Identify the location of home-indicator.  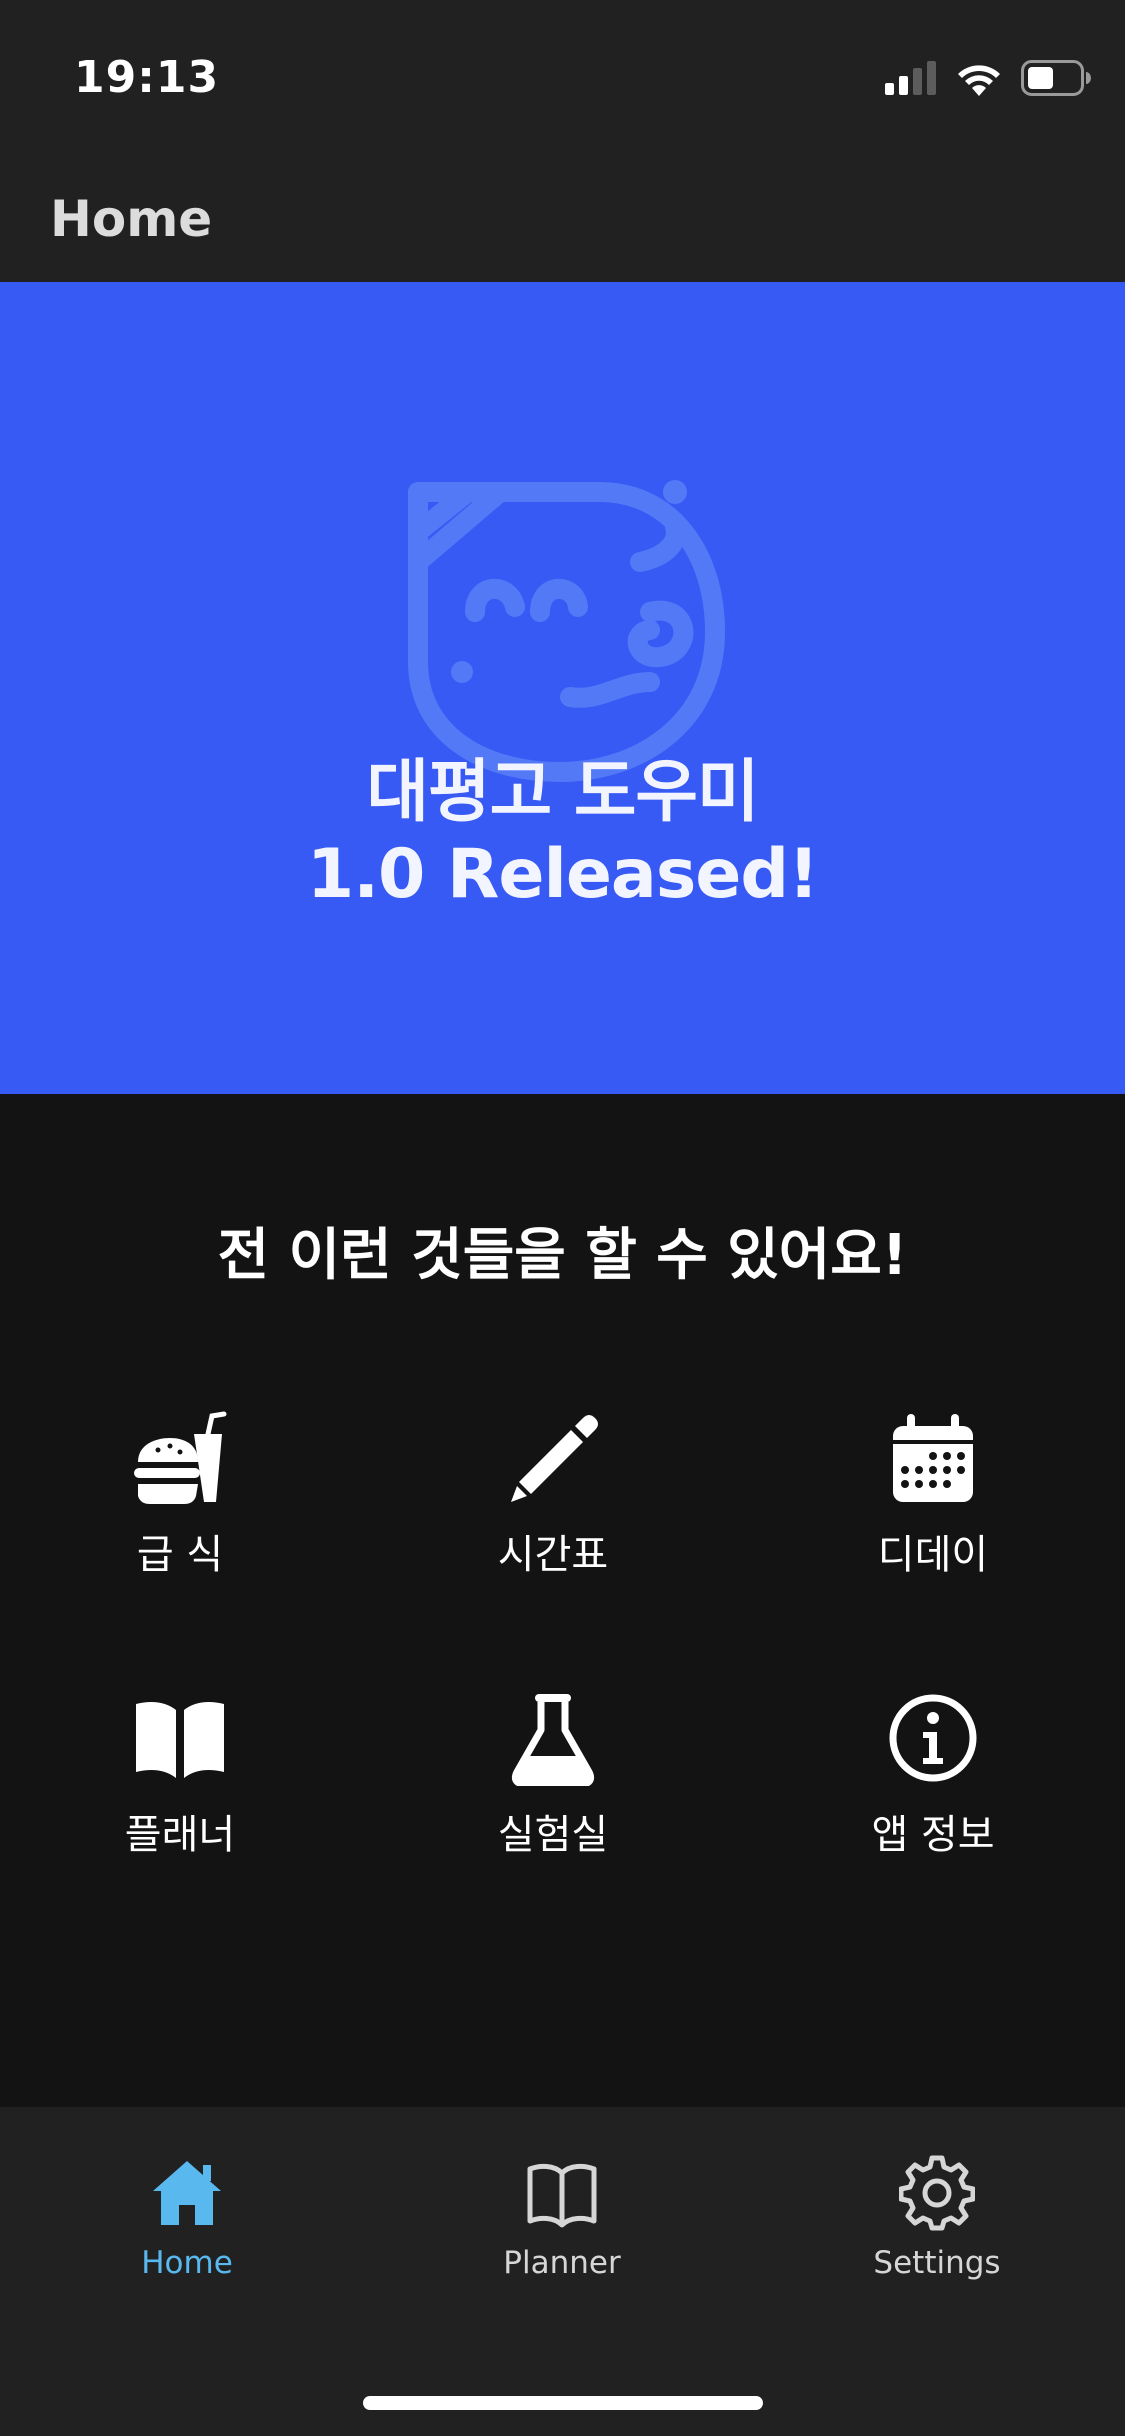
(563, 2403).